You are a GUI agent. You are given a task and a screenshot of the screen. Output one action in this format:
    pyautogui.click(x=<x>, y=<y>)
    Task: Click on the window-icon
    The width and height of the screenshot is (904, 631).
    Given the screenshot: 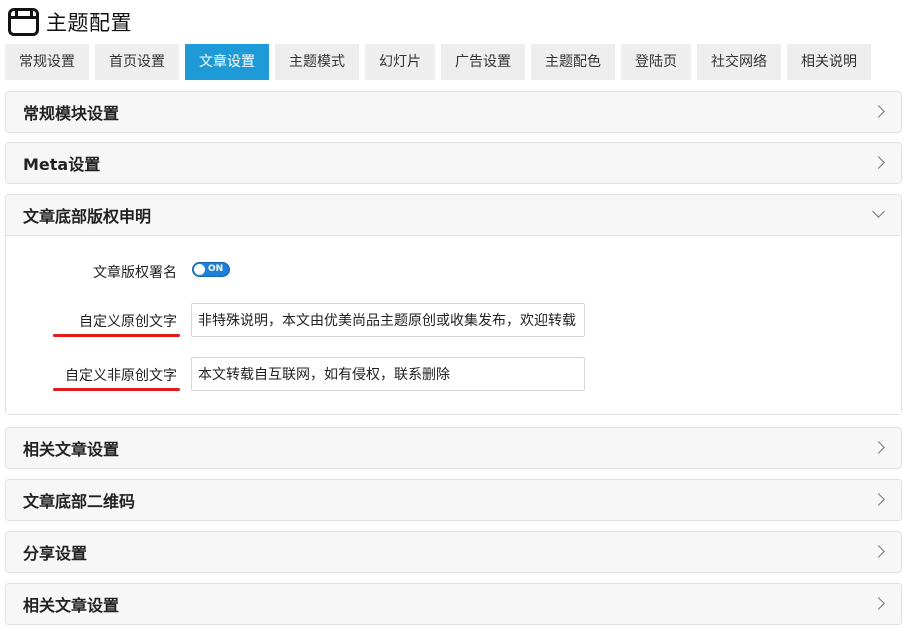 What is the action you would take?
    pyautogui.click(x=23, y=22)
    